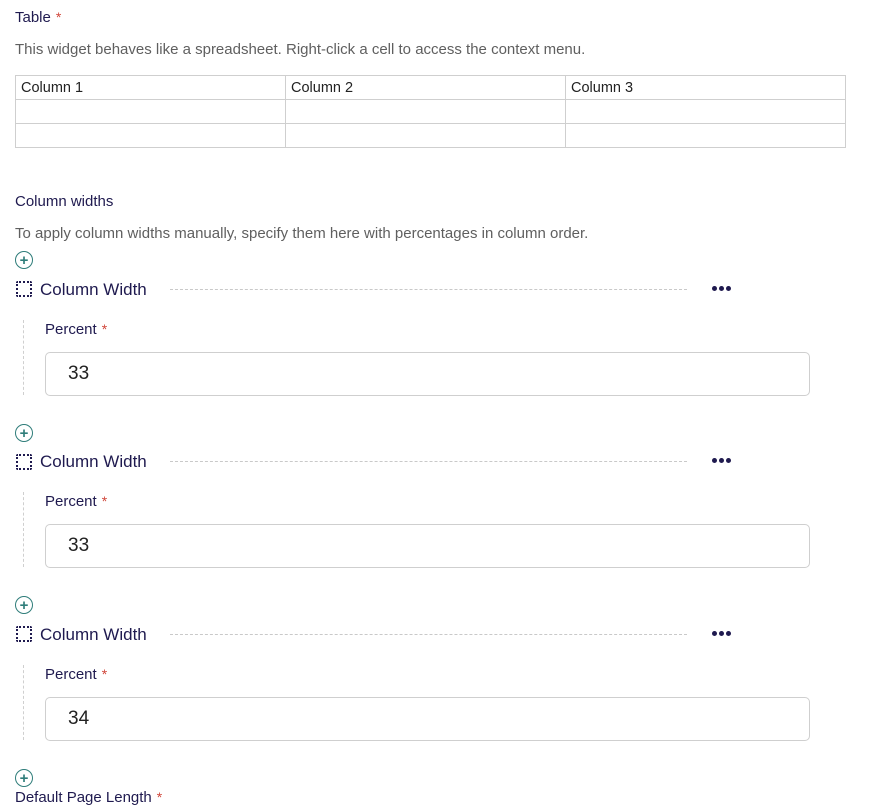 Image resolution: width=887 pixels, height=806 pixels. Describe the element at coordinates (83, 797) in the screenshot. I see `default-page-length-text: Default Page Length` at that location.